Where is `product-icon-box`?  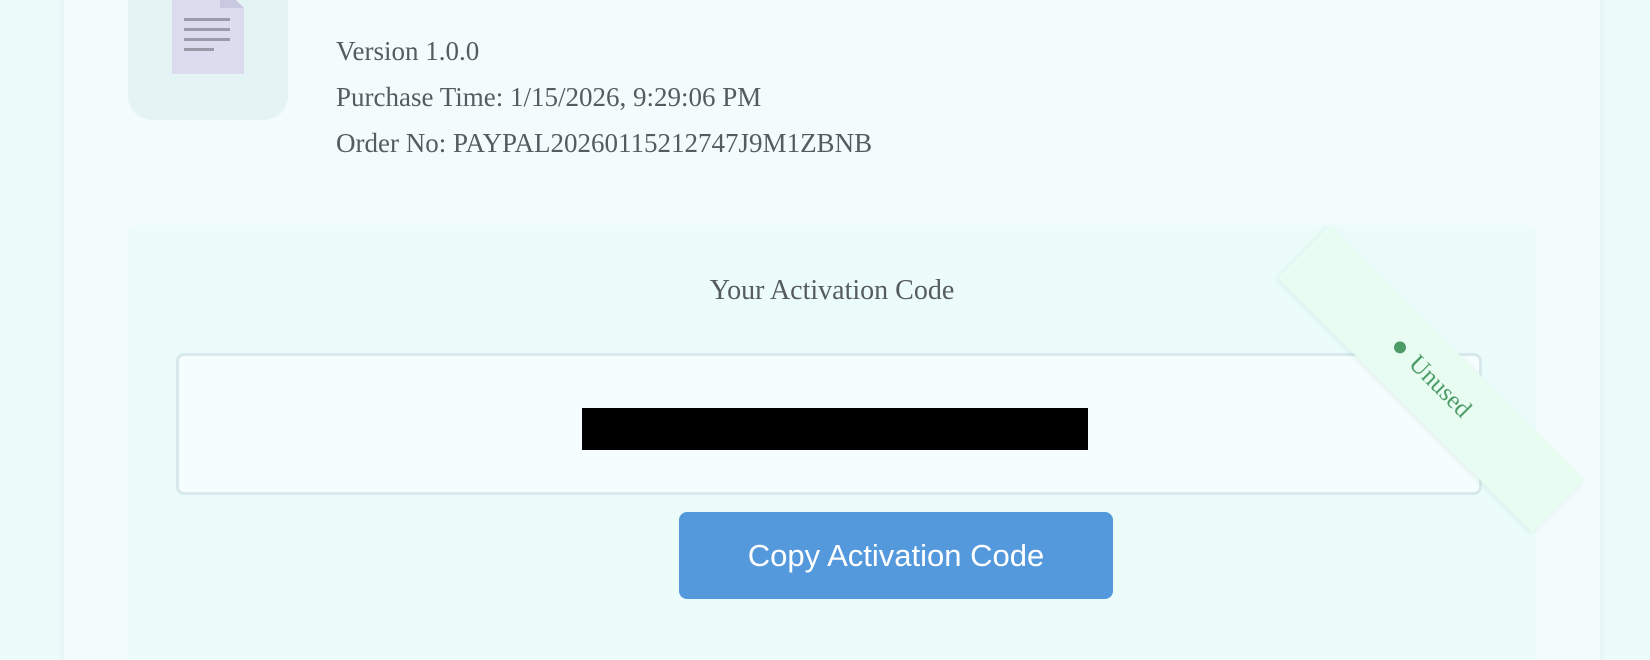
product-icon-box is located at coordinates (208, 60).